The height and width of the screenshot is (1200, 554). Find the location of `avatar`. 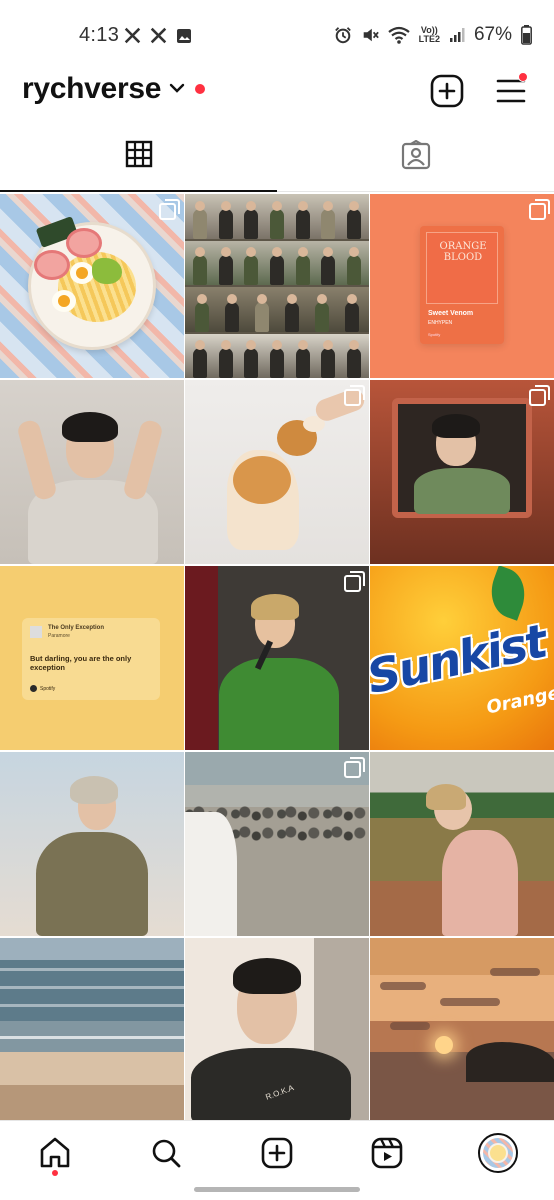

avatar is located at coordinates (498, 1153).